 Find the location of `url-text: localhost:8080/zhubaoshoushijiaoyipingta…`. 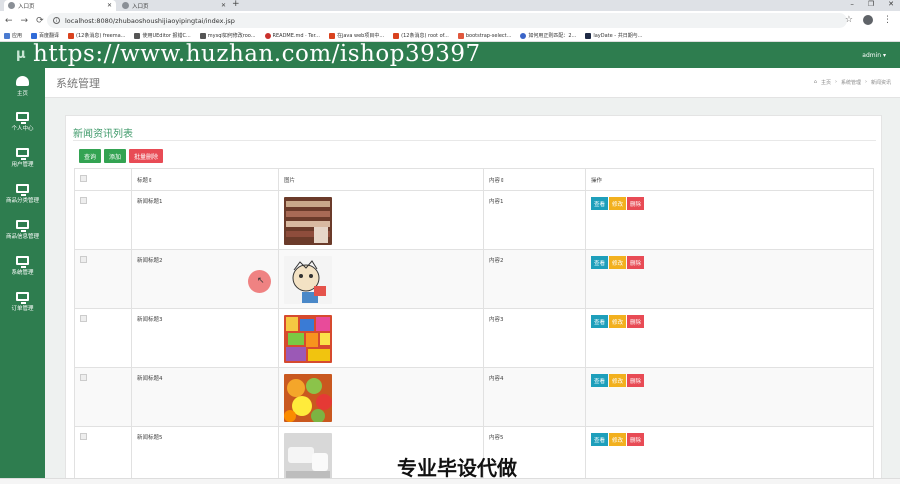

url-text: localhost:8080/zhubaoshoushijiaoyipingta… is located at coordinates (150, 20).